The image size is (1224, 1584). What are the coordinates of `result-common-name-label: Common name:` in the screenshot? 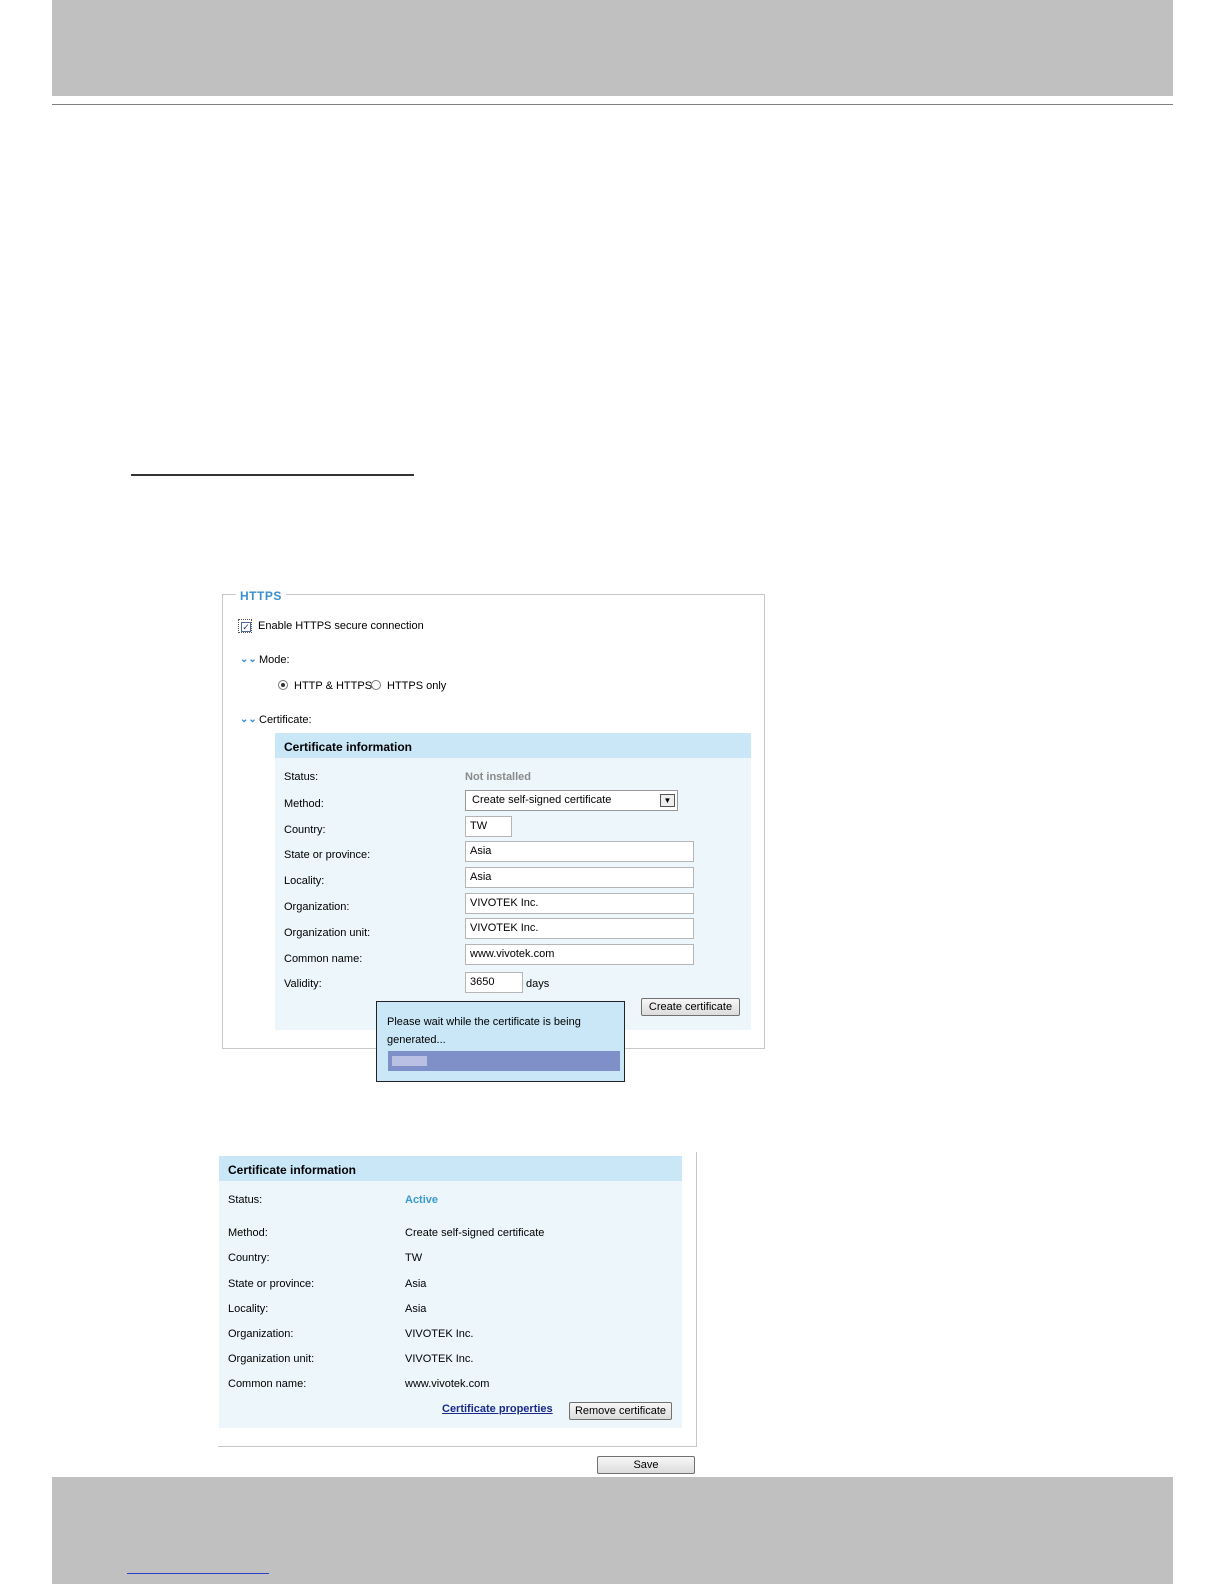 It's located at (267, 1384).